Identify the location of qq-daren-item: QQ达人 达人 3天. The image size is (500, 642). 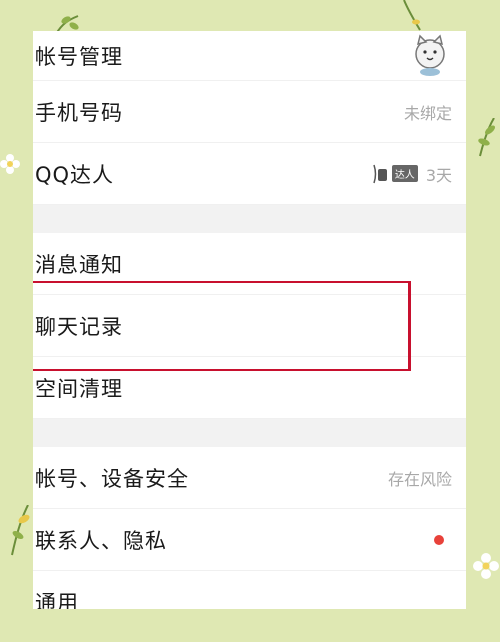
(249, 174).